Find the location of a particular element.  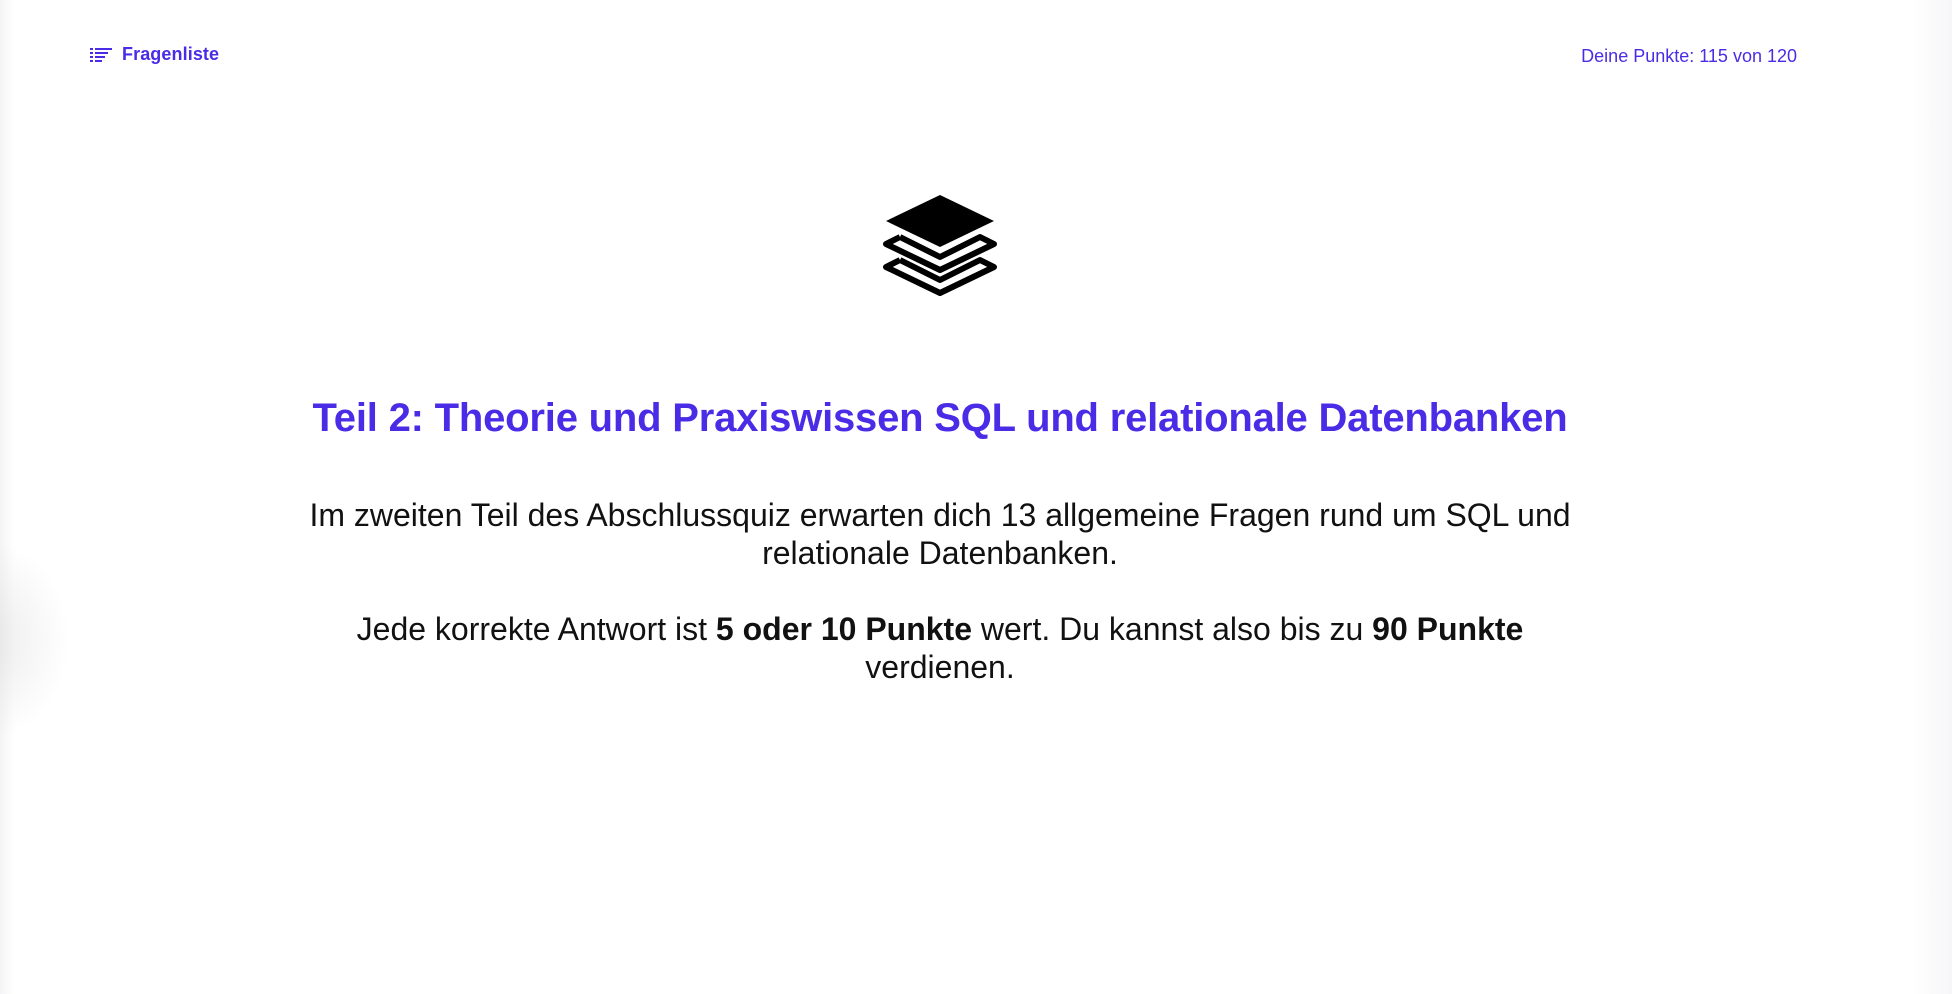

points-value-bold: 5 oder 10 Punkte is located at coordinates (843, 629).